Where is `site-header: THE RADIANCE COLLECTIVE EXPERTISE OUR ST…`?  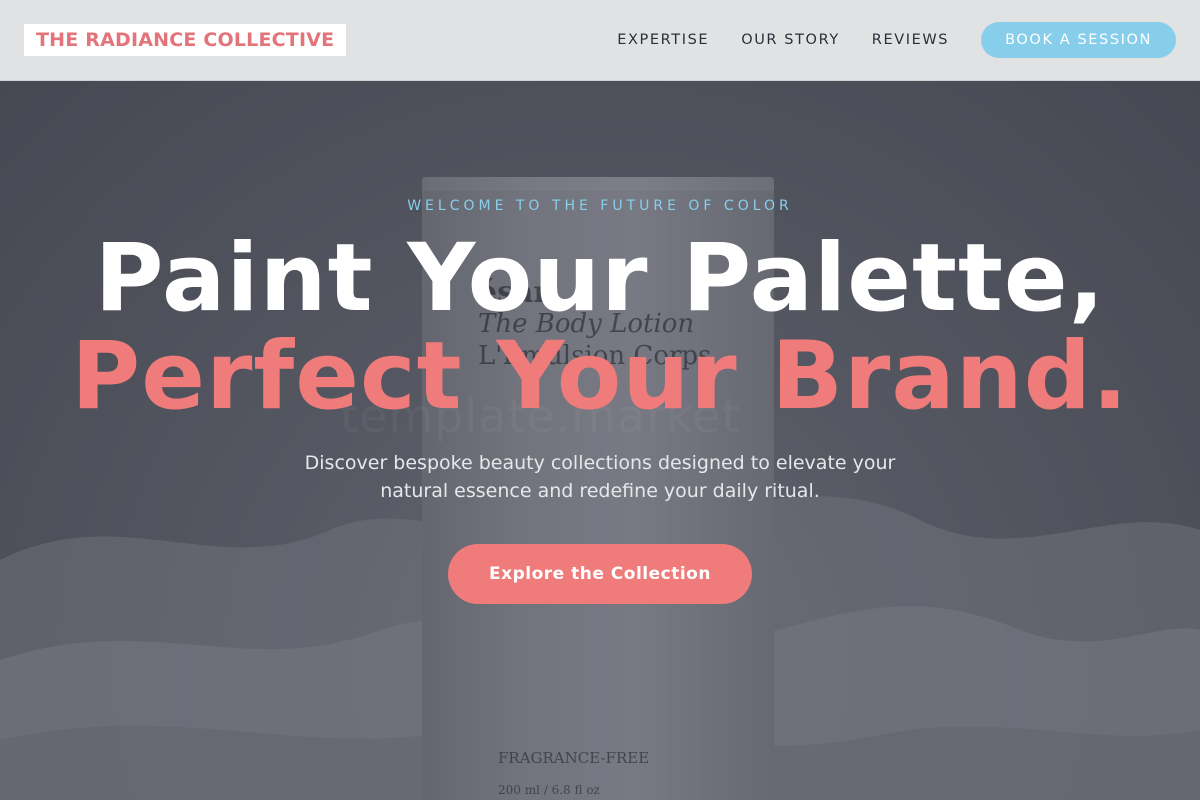
site-header: THE RADIANCE COLLECTIVE EXPERTISE OUR ST… is located at coordinates (600, 40).